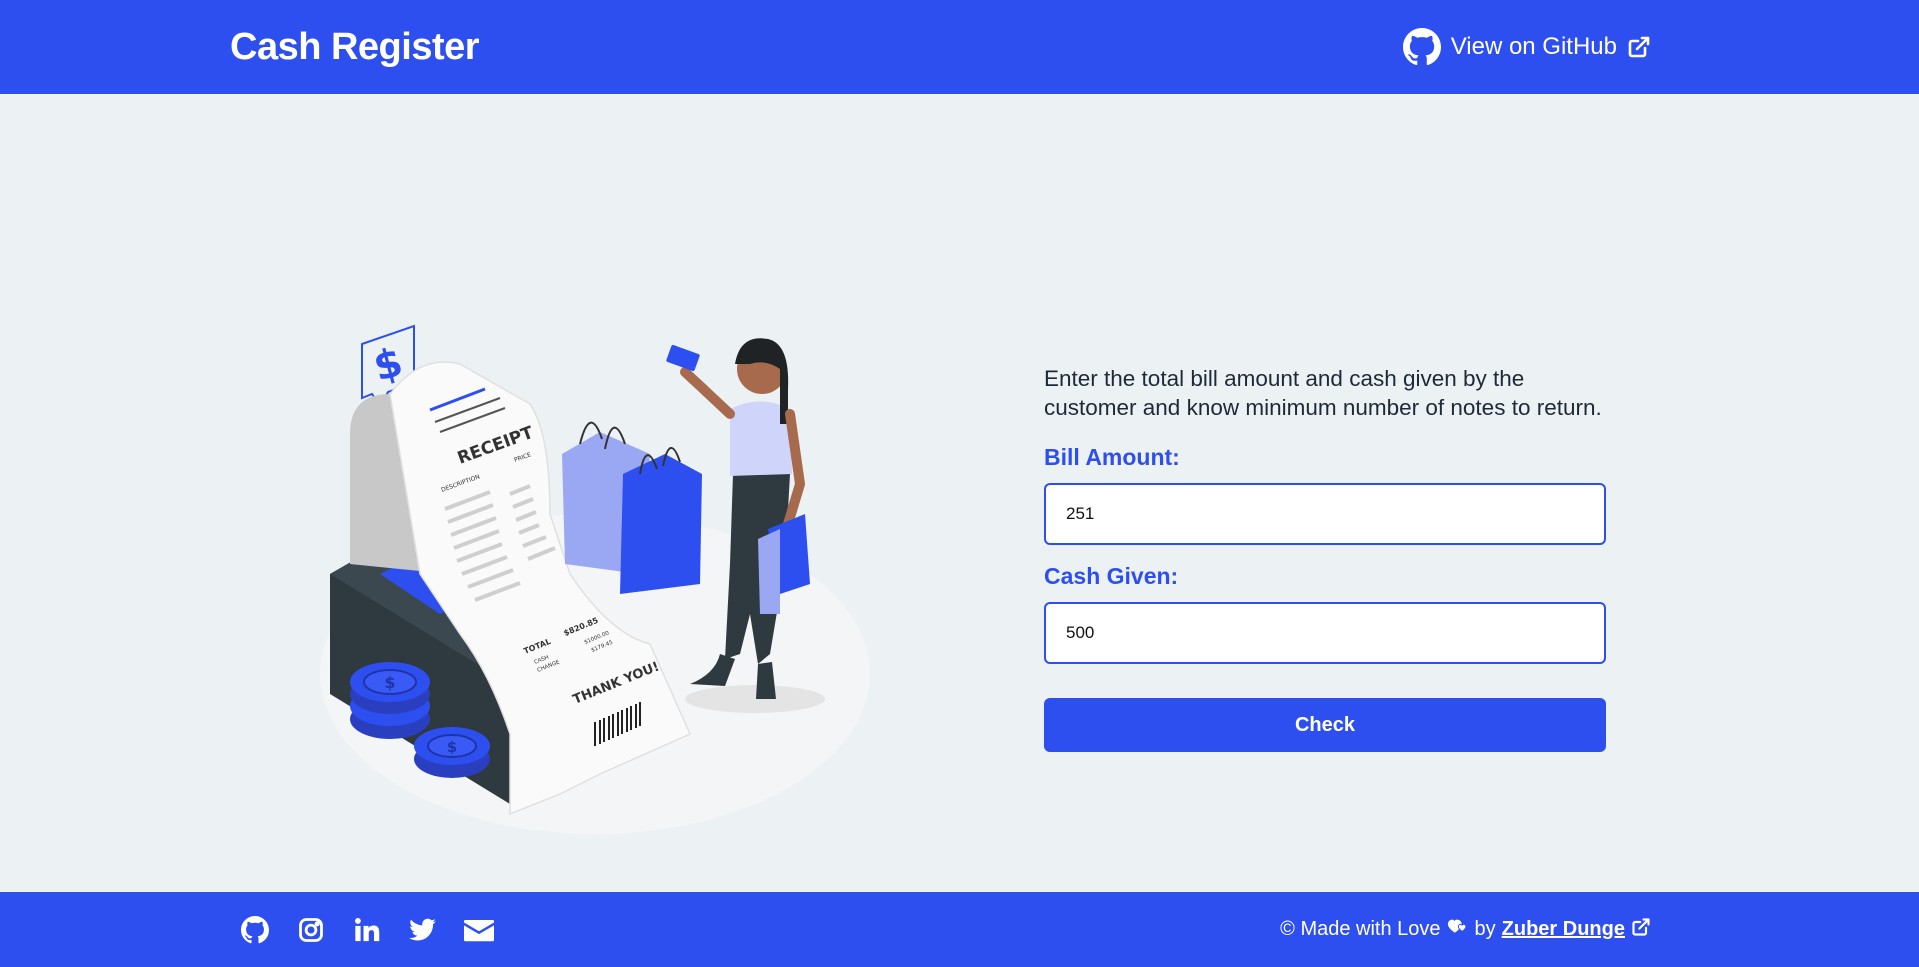 This screenshot has width=1919, height=967. Describe the element at coordinates (311, 930) in the screenshot. I see `instagram-icon` at that location.